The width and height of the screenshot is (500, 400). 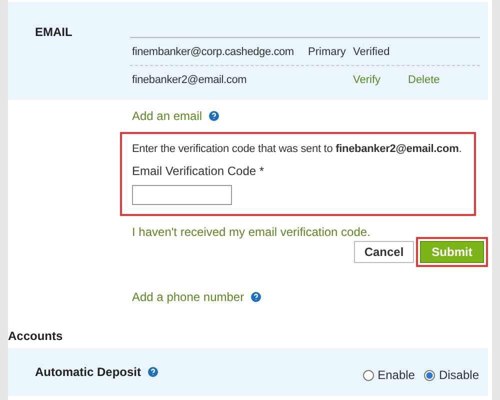 I want to click on radio-label: Enable, so click(x=396, y=375).